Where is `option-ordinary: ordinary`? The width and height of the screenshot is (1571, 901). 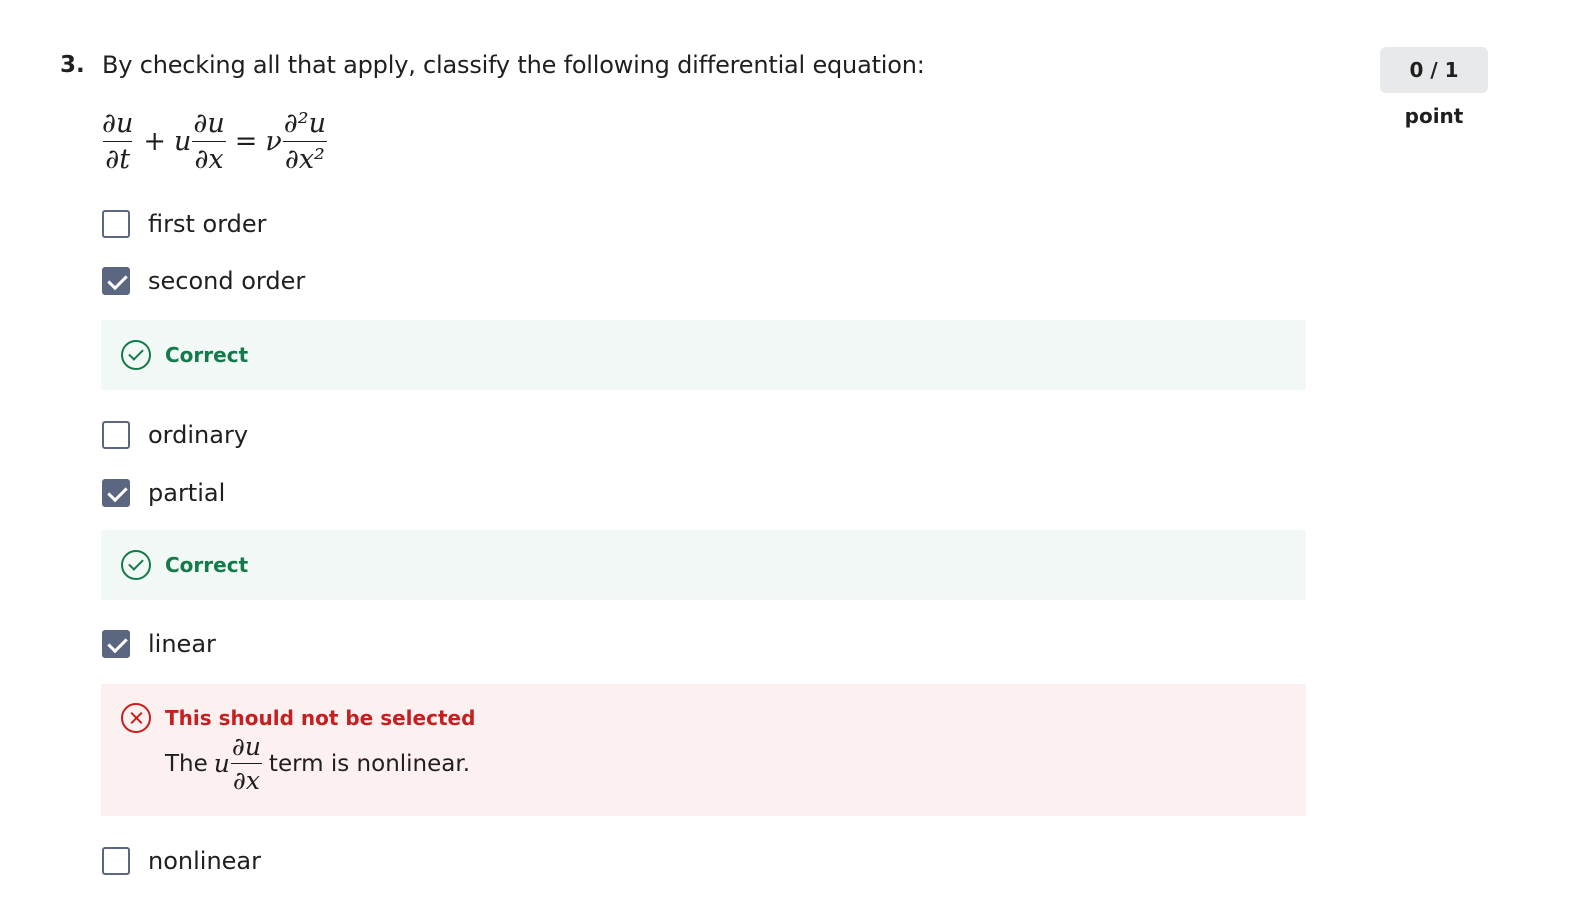
option-ordinary: ordinary is located at coordinates (175, 435).